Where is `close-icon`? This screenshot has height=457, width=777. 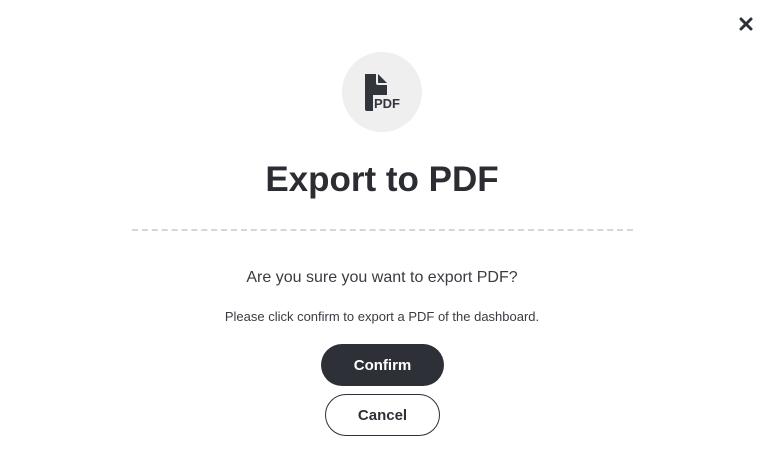 close-icon is located at coordinates (746, 24).